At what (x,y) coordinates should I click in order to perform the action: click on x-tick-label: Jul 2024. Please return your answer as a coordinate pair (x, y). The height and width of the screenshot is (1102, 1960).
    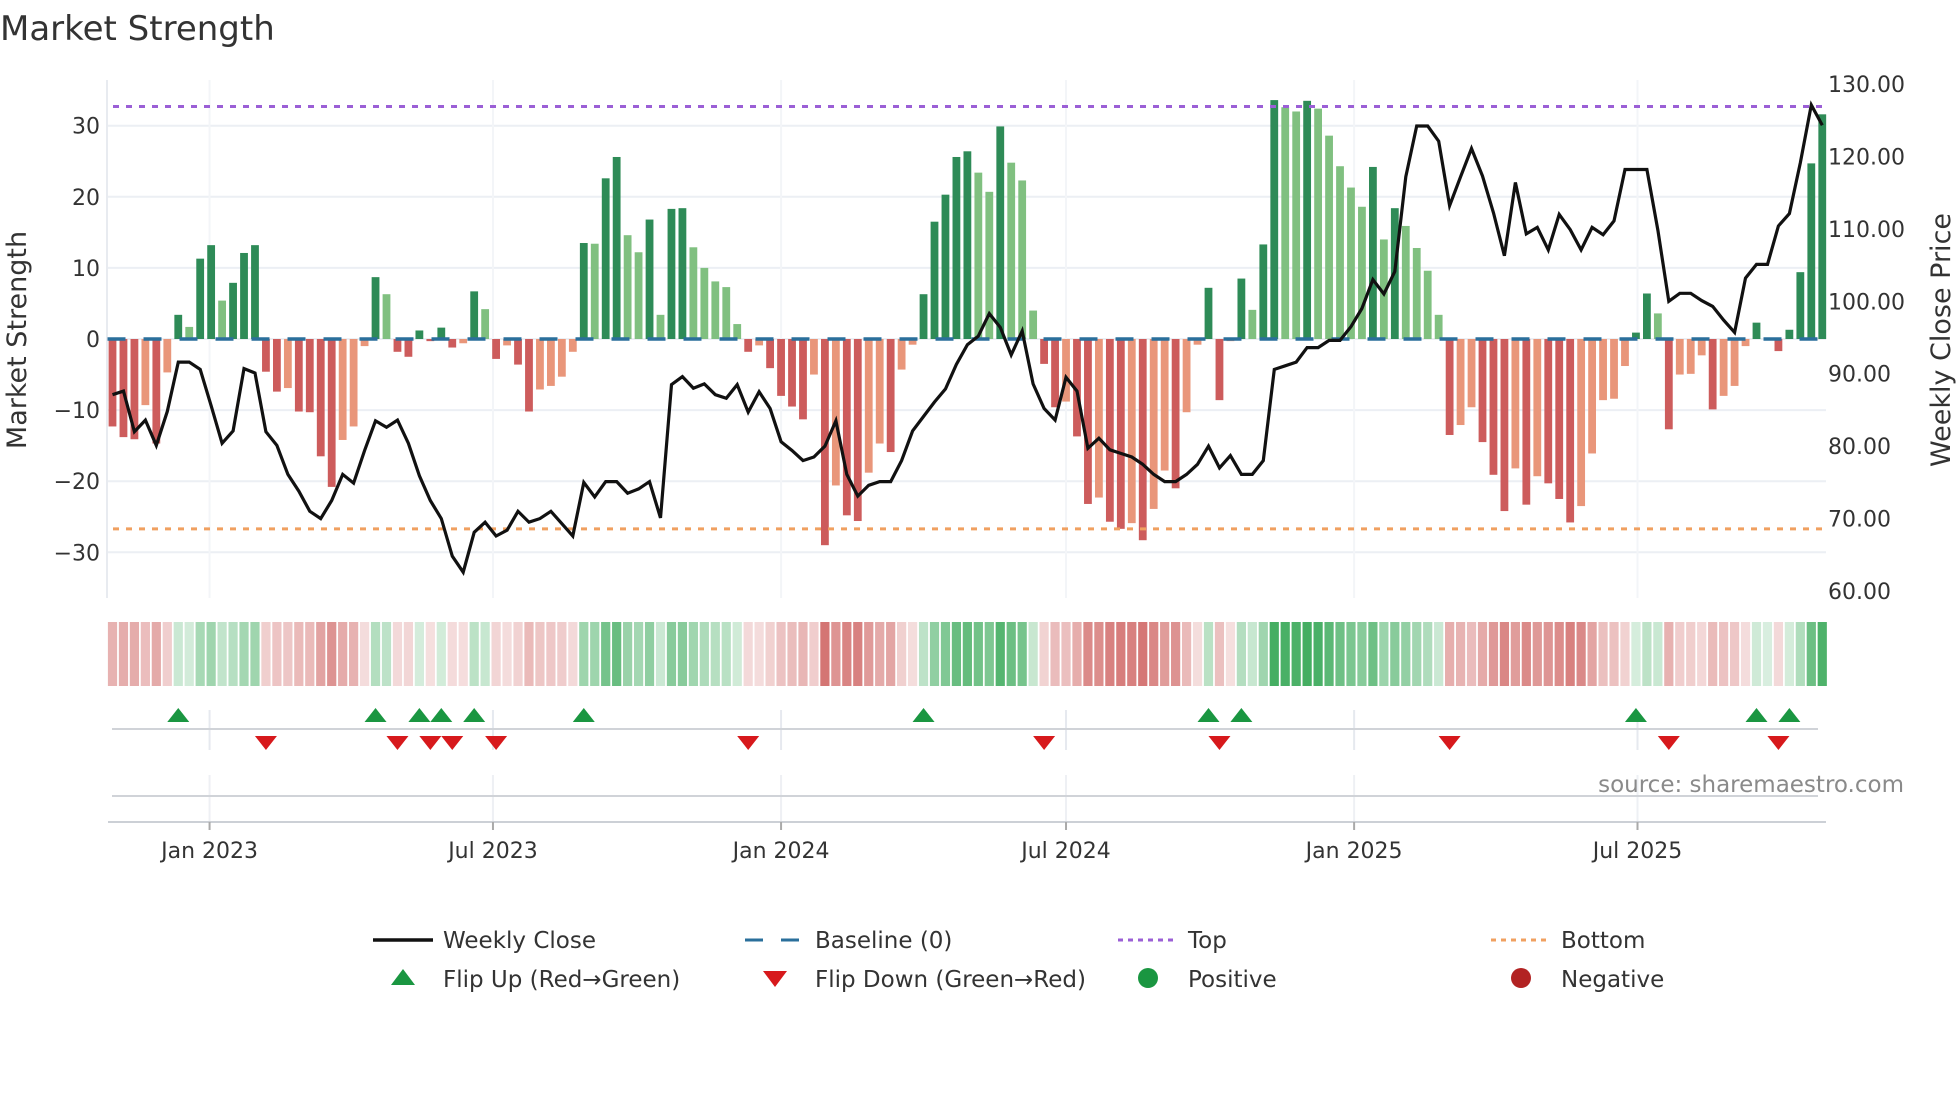
    Looking at the image, I should click on (1065, 851).